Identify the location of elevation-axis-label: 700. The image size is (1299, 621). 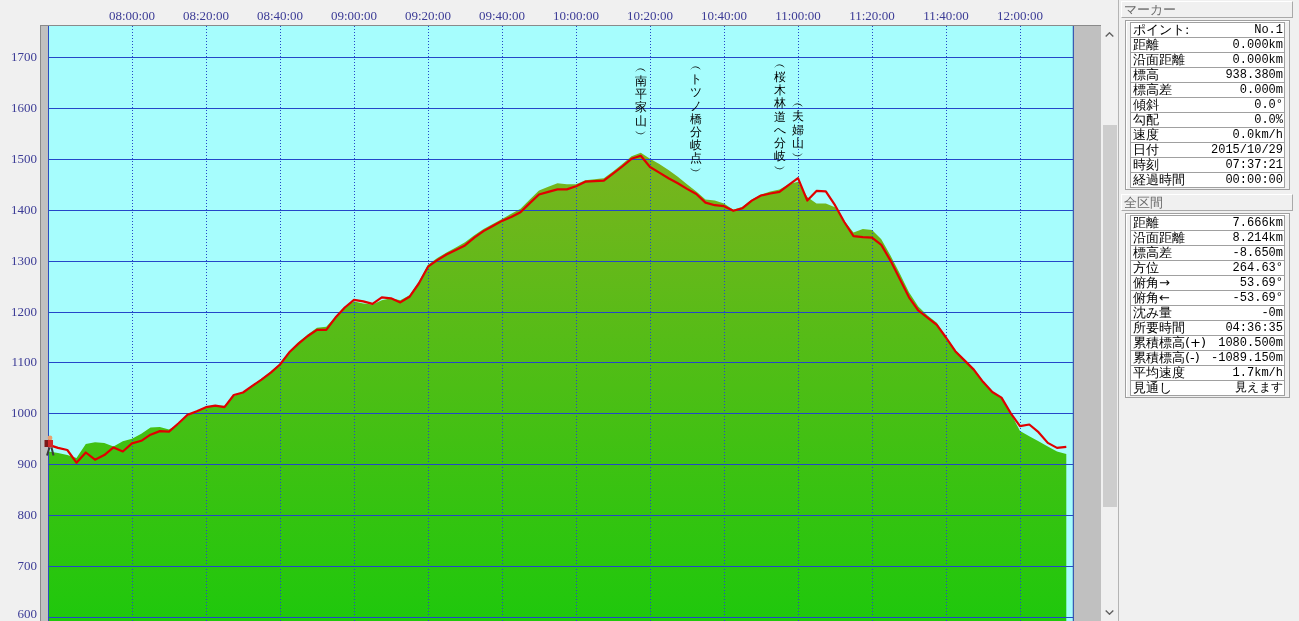
(27, 566).